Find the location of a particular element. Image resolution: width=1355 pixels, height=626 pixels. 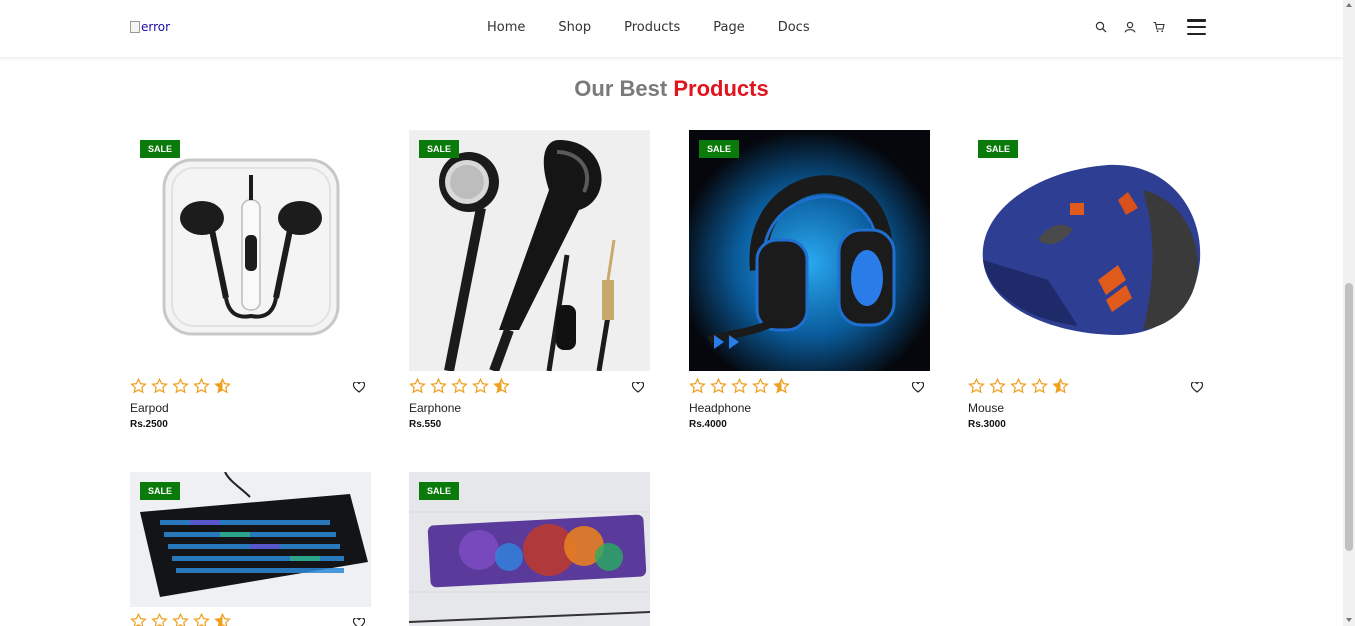

nav-home: Home is located at coordinates (506, 27).